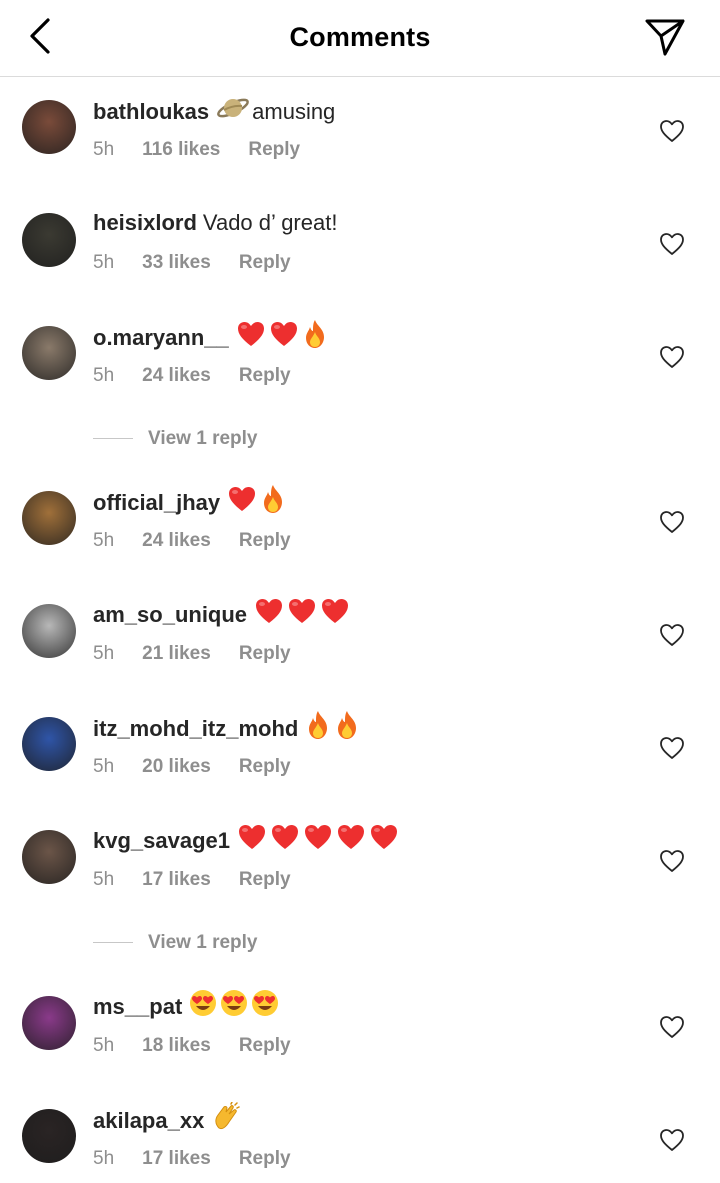  What do you see at coordinates (156, 502) in the screenshot?
I see `username: official_jhay` at bounding box center [156, 502].